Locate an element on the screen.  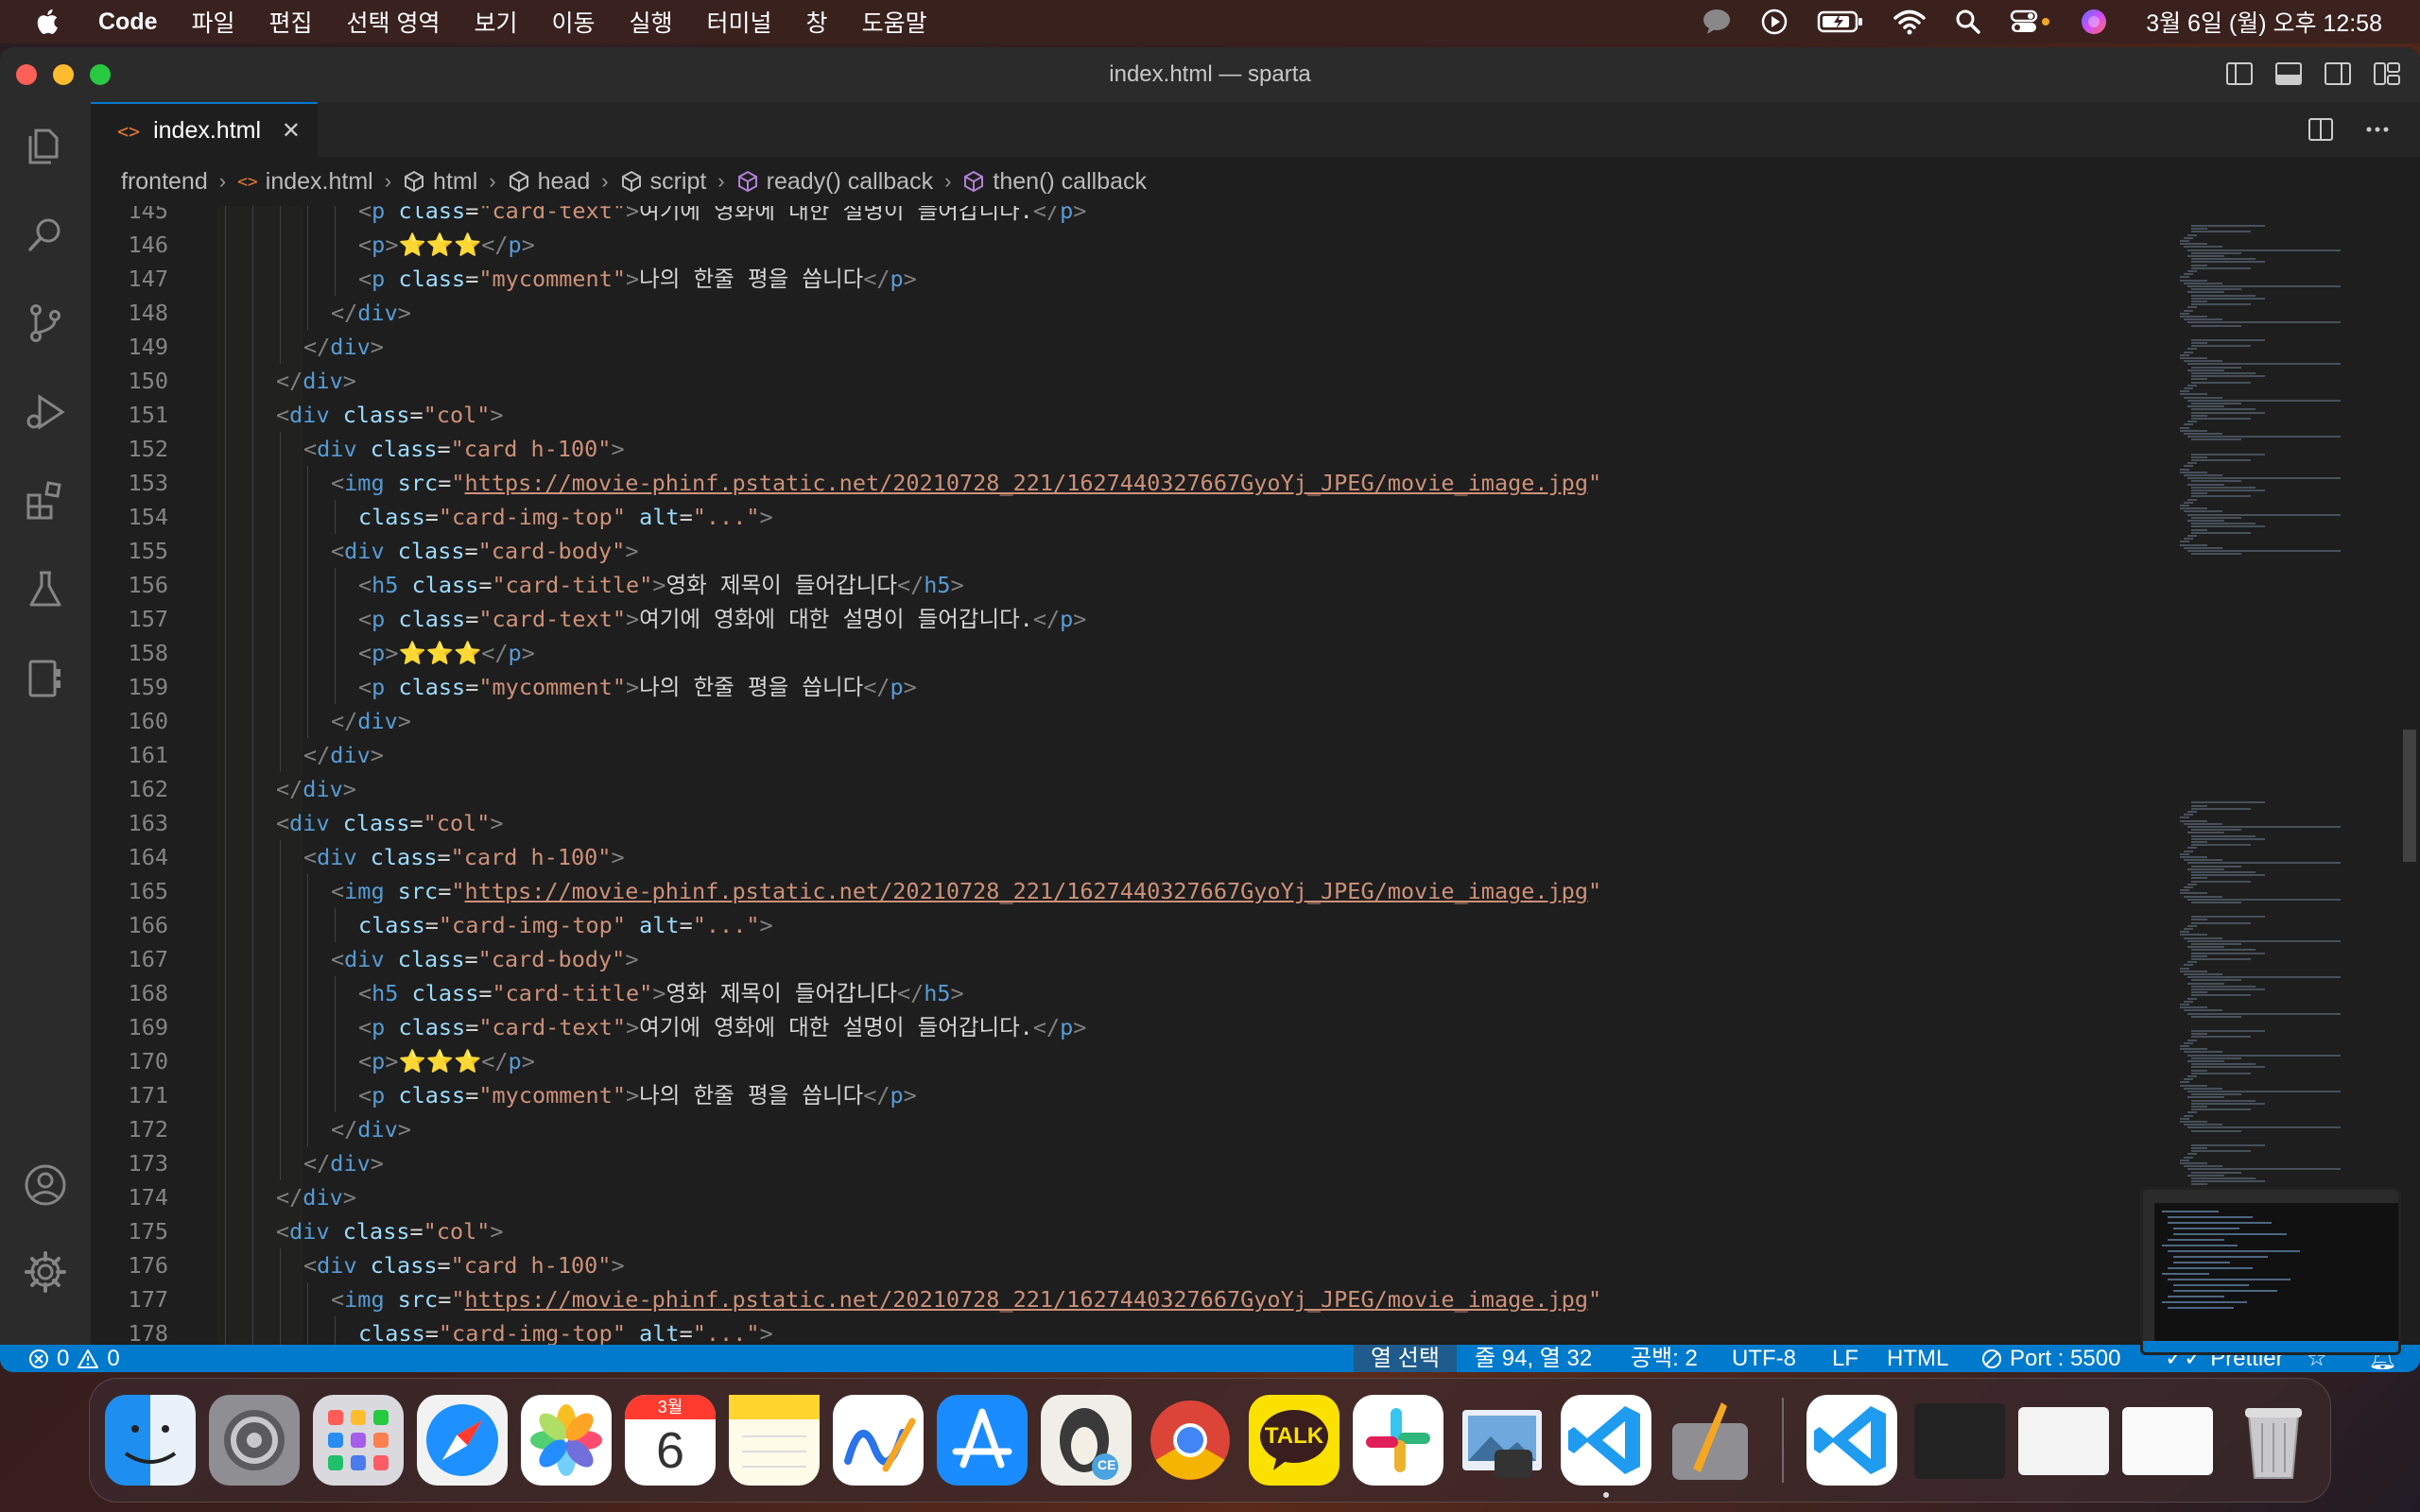
code-line: 174 </div> is located at coordinates (1129, 1197).